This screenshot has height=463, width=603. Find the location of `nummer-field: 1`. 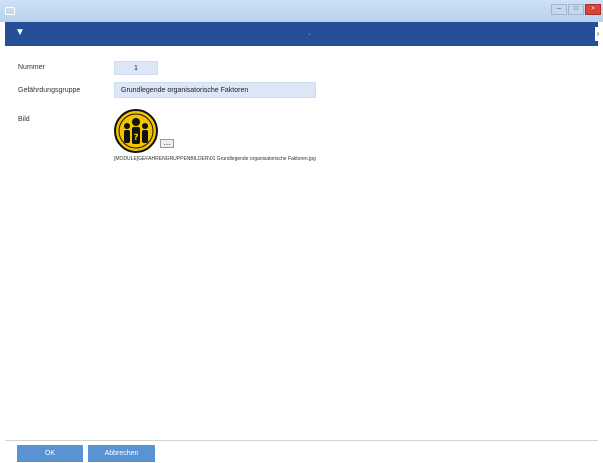

nummer-field: 1 is located at coordinates (136, 68).